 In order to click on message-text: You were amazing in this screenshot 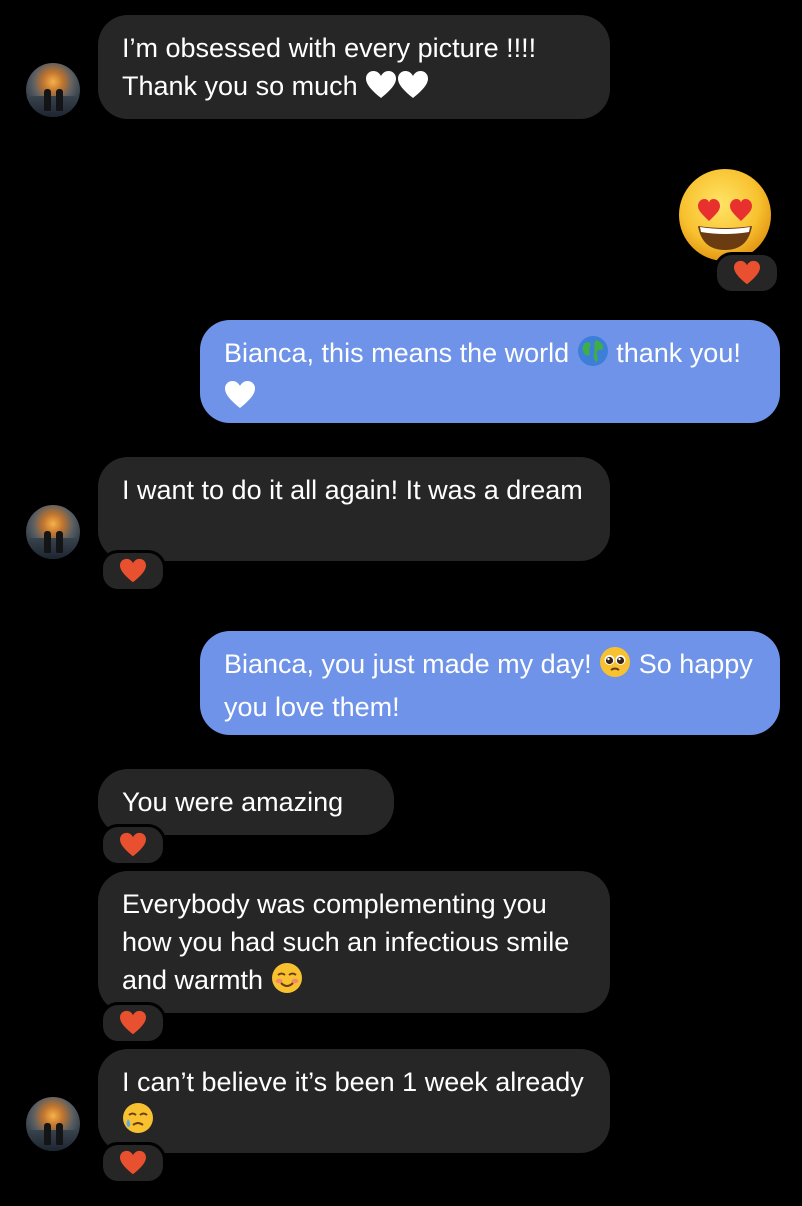, I will do `click(233, 802)`.